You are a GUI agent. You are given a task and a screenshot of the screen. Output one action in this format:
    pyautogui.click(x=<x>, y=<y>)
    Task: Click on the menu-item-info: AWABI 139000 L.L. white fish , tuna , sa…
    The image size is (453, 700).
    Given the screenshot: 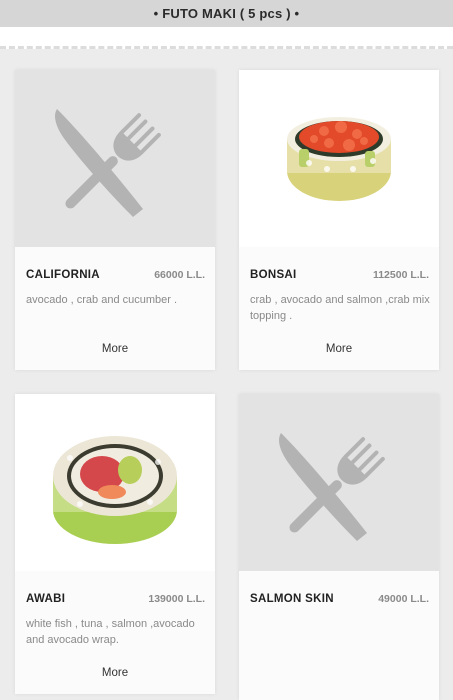 What is the action you would take?
    pyautogui.click(x=115, y=632)
    